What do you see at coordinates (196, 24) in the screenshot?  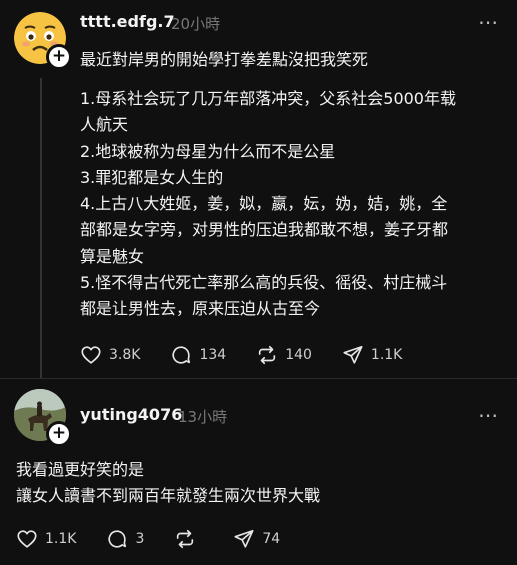 I see `timestamp: 20小時` at bounding box center [196, 24].